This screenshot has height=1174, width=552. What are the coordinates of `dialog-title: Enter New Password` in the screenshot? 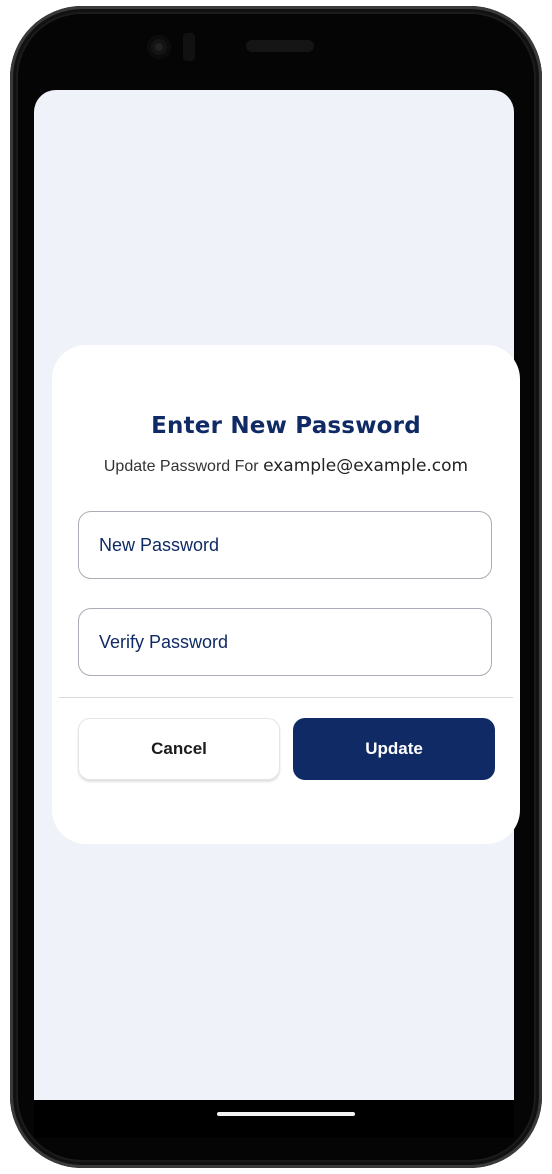 It's located at (286, 426).